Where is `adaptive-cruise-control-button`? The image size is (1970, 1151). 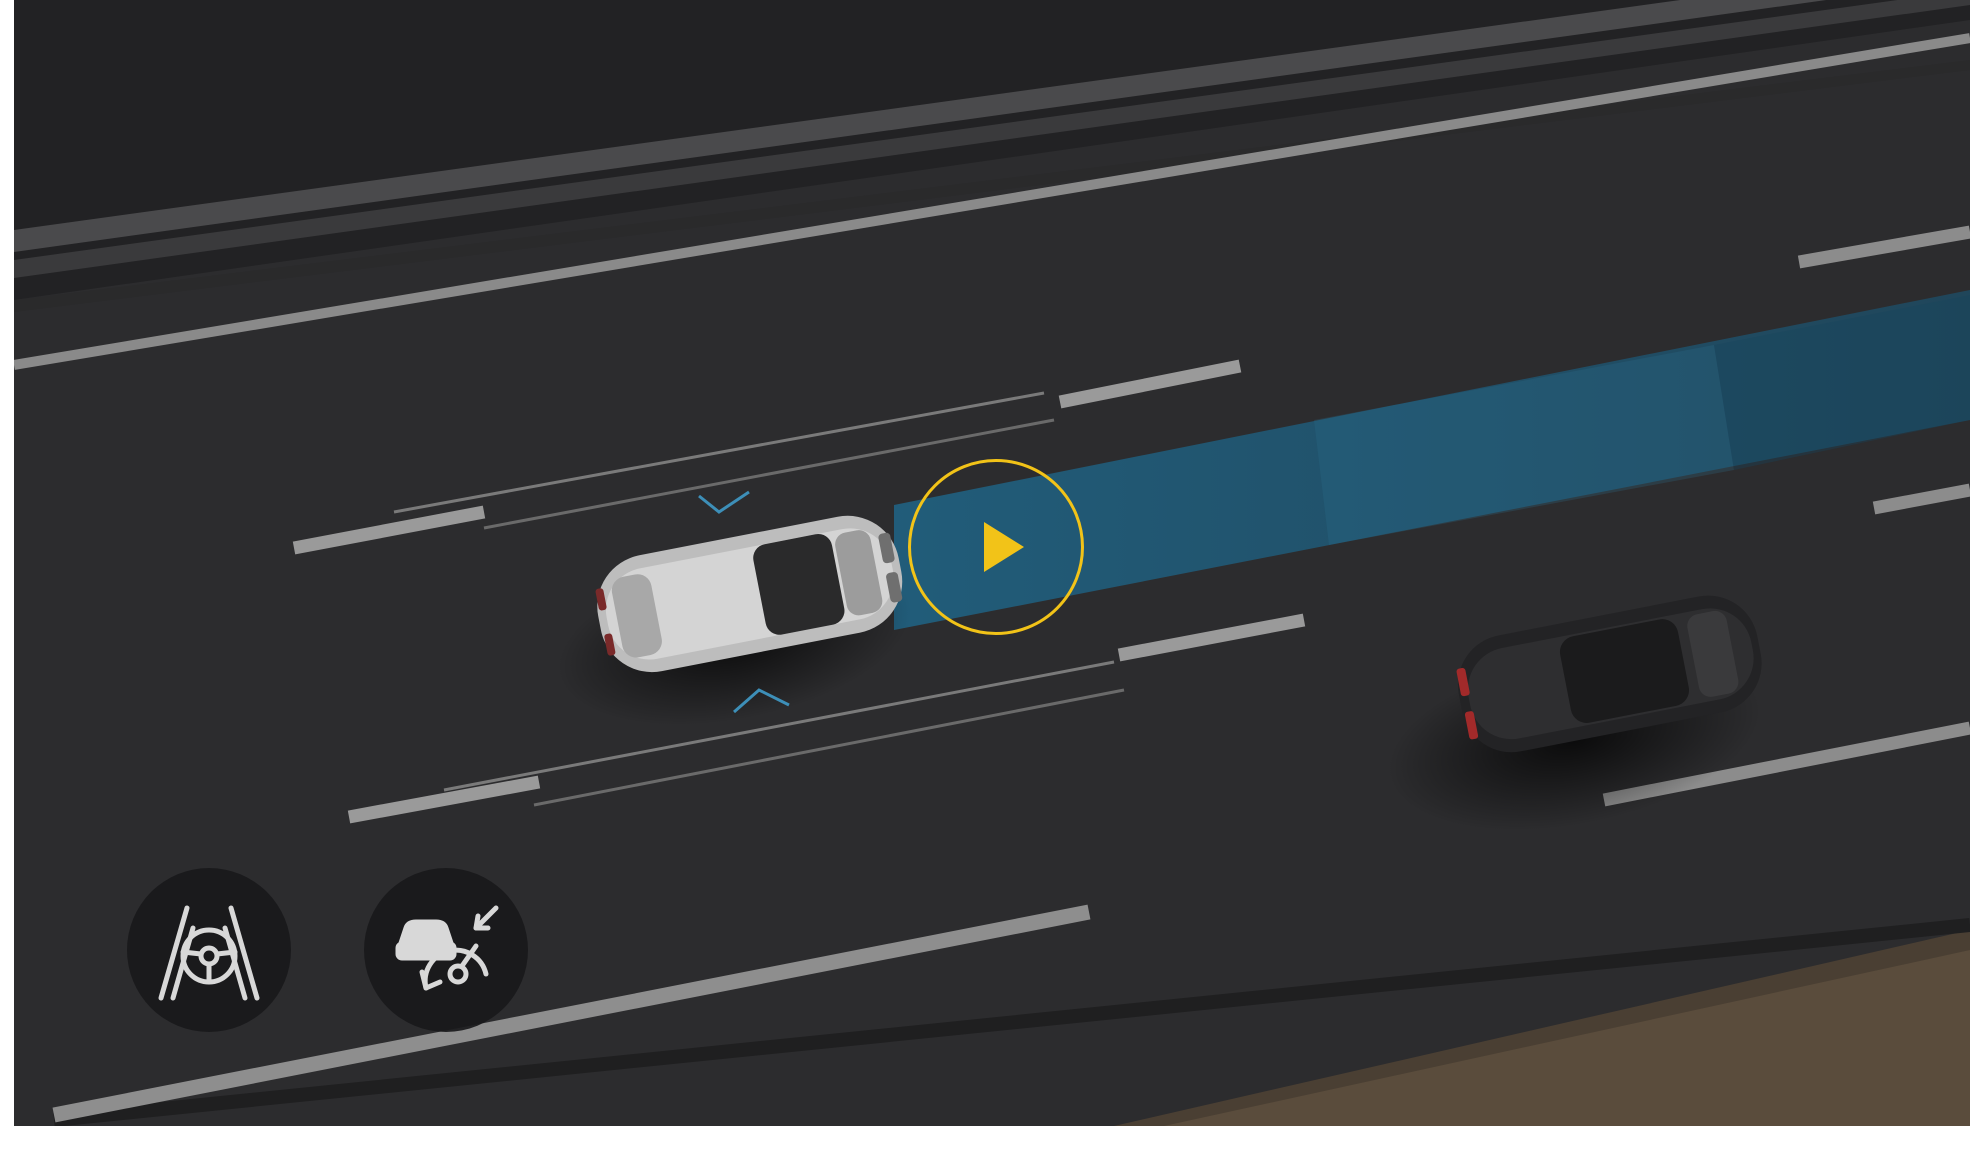 adaptive-cruise-control-button is located at coordinates (446, 950).